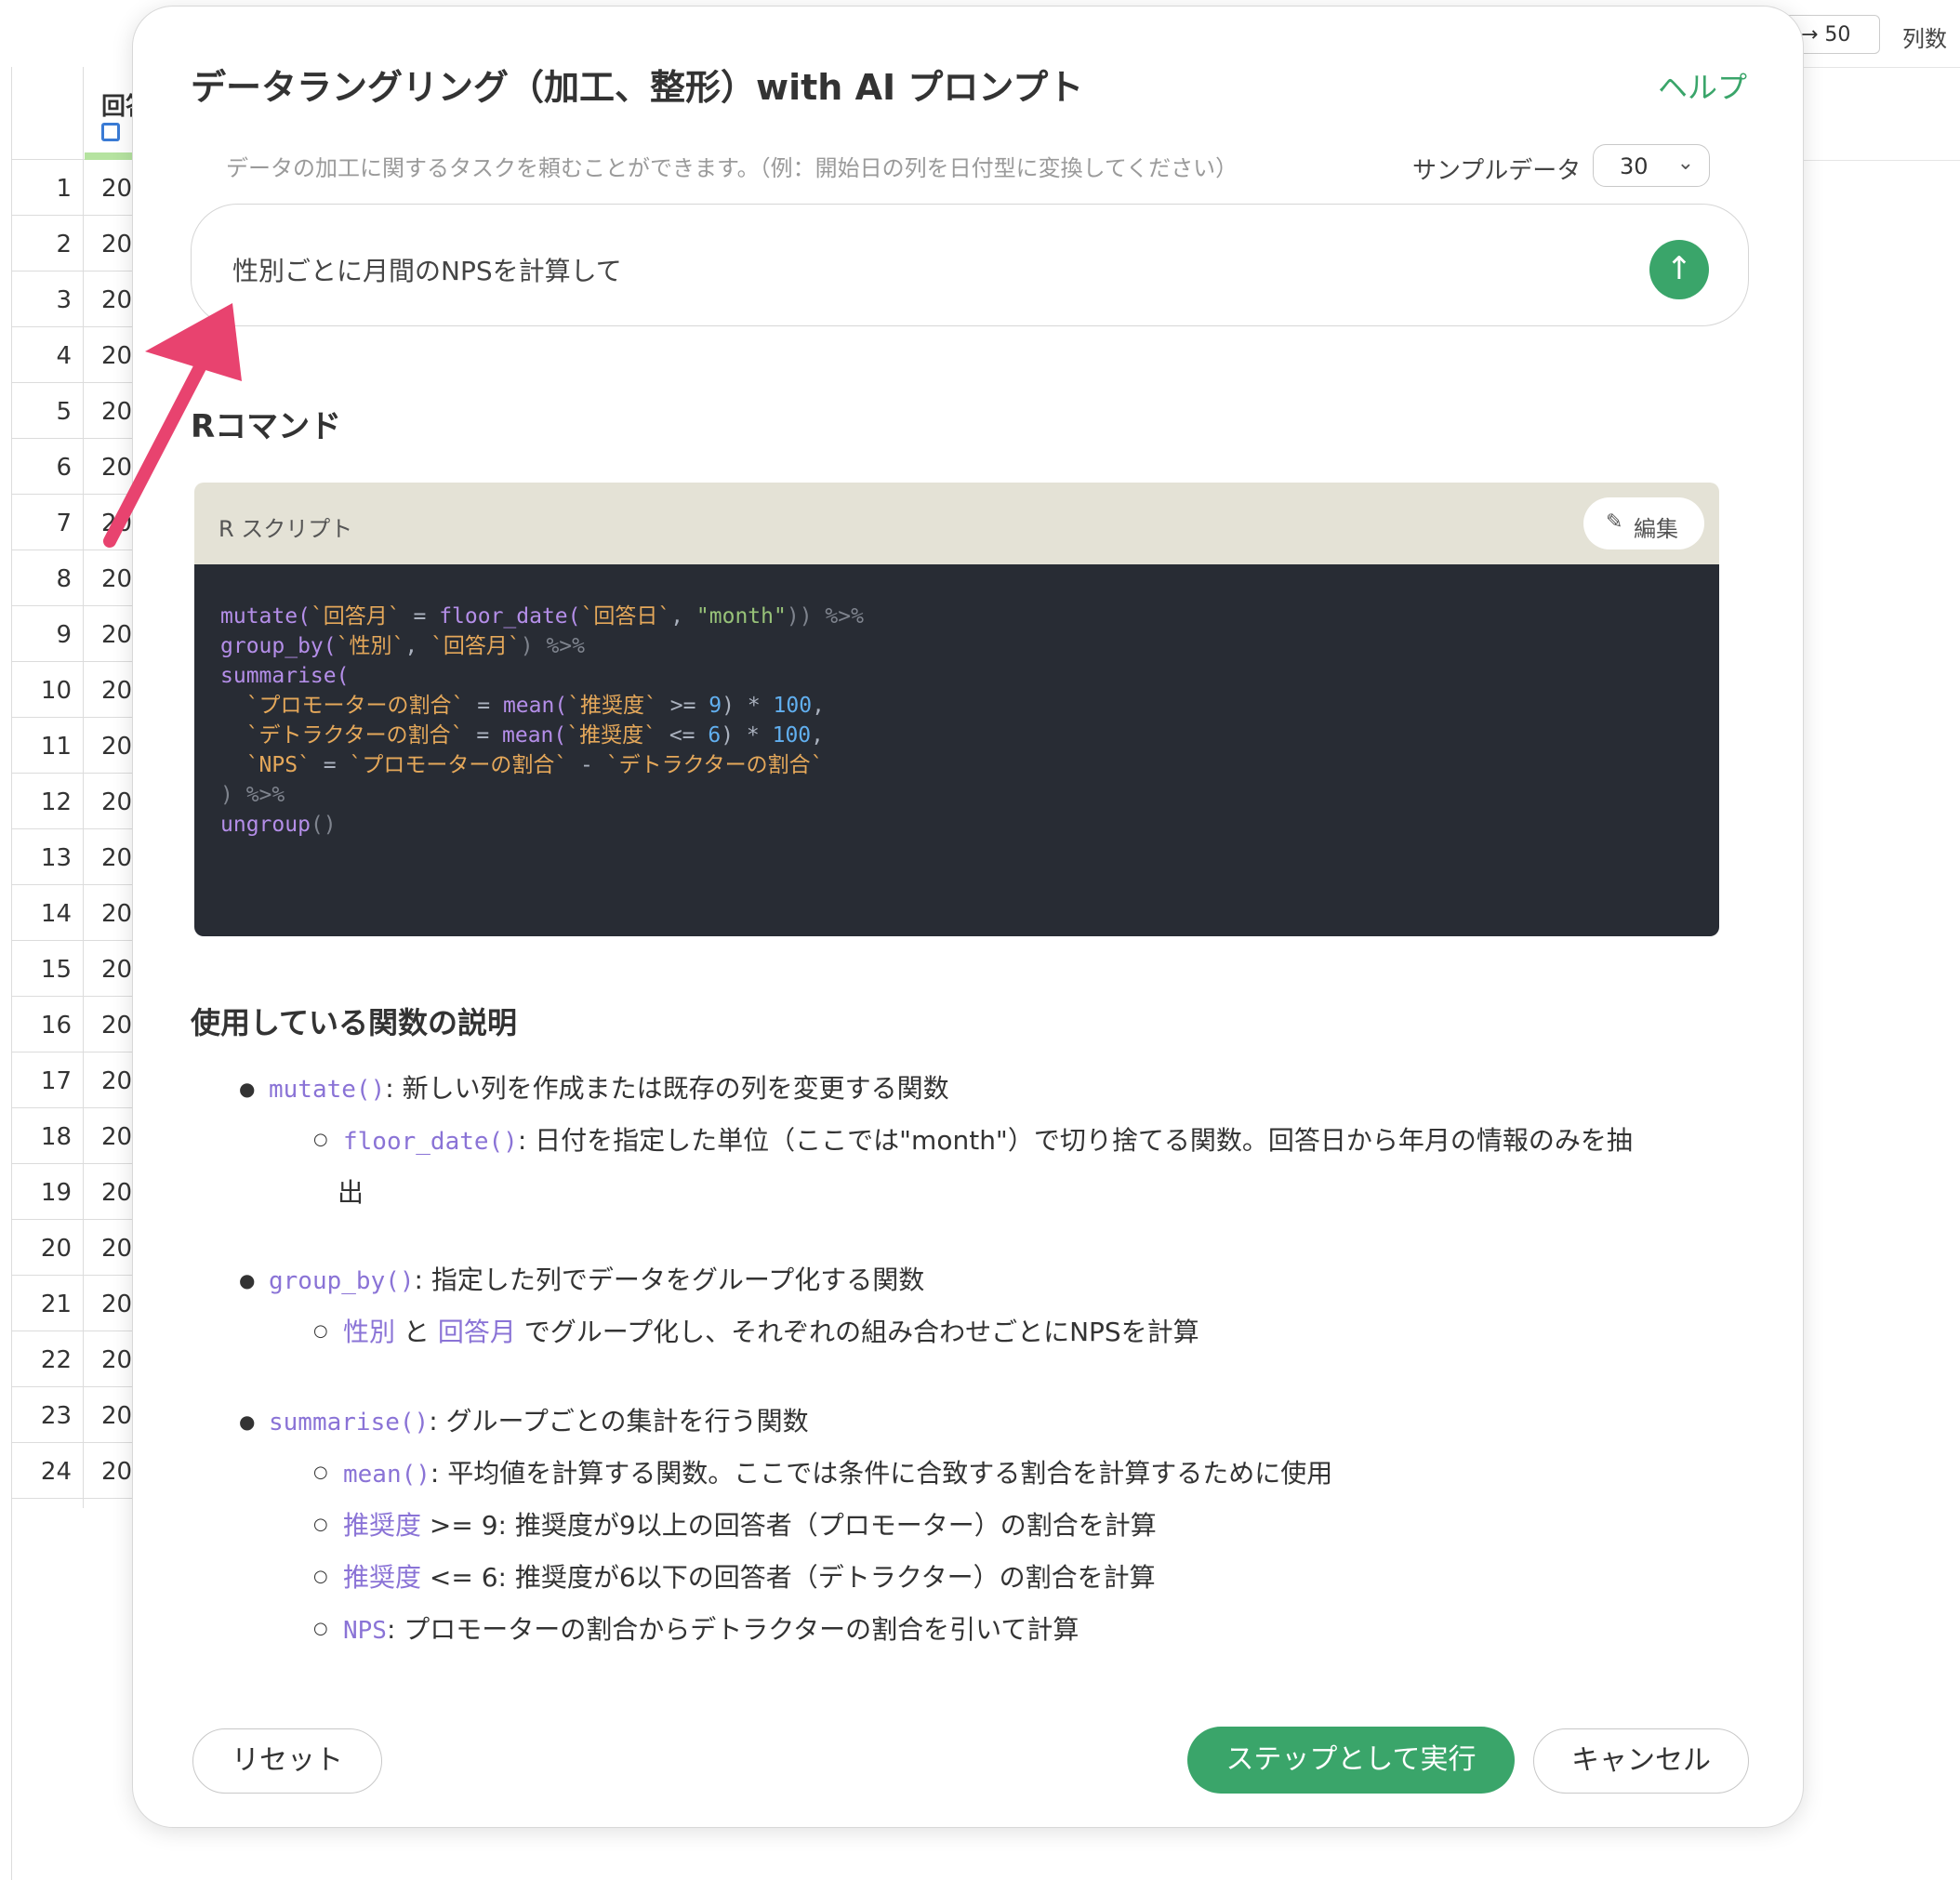 The height and width of the screenshot is (1880, 1960). I want to click on function-name: mutate(), so click(327, 1090).